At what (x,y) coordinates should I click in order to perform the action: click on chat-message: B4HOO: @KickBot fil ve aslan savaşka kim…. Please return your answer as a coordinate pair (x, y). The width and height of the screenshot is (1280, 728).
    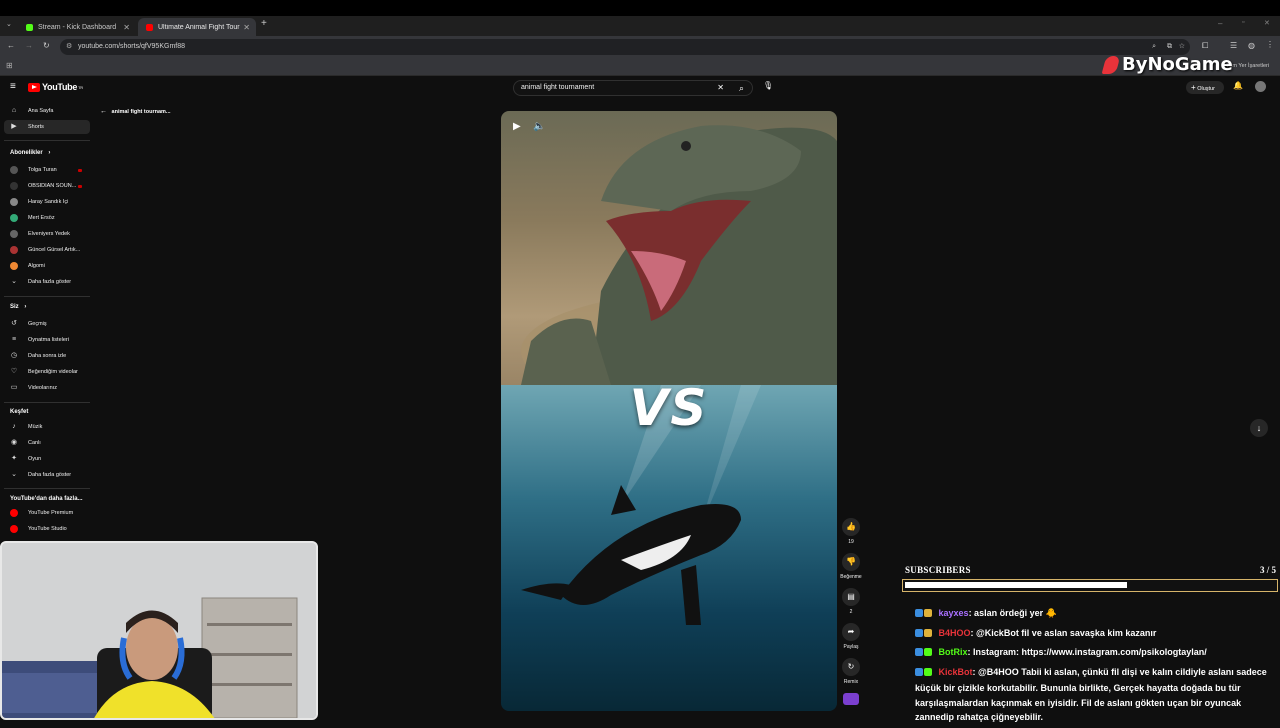
    Looking at the image, I should click on (1095, 634).